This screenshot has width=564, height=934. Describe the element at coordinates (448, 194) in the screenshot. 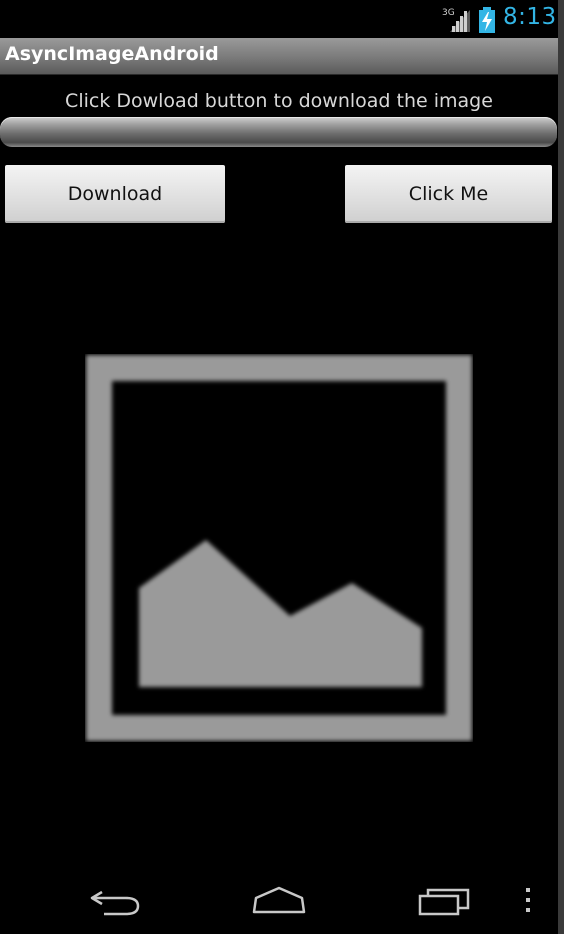

I see `click-me-button: Click Me` at that location.